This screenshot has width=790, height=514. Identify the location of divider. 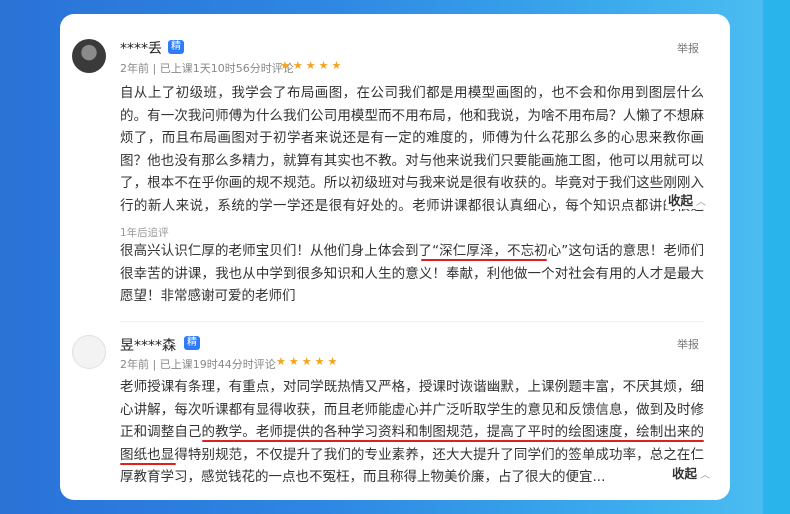
(412, 321).